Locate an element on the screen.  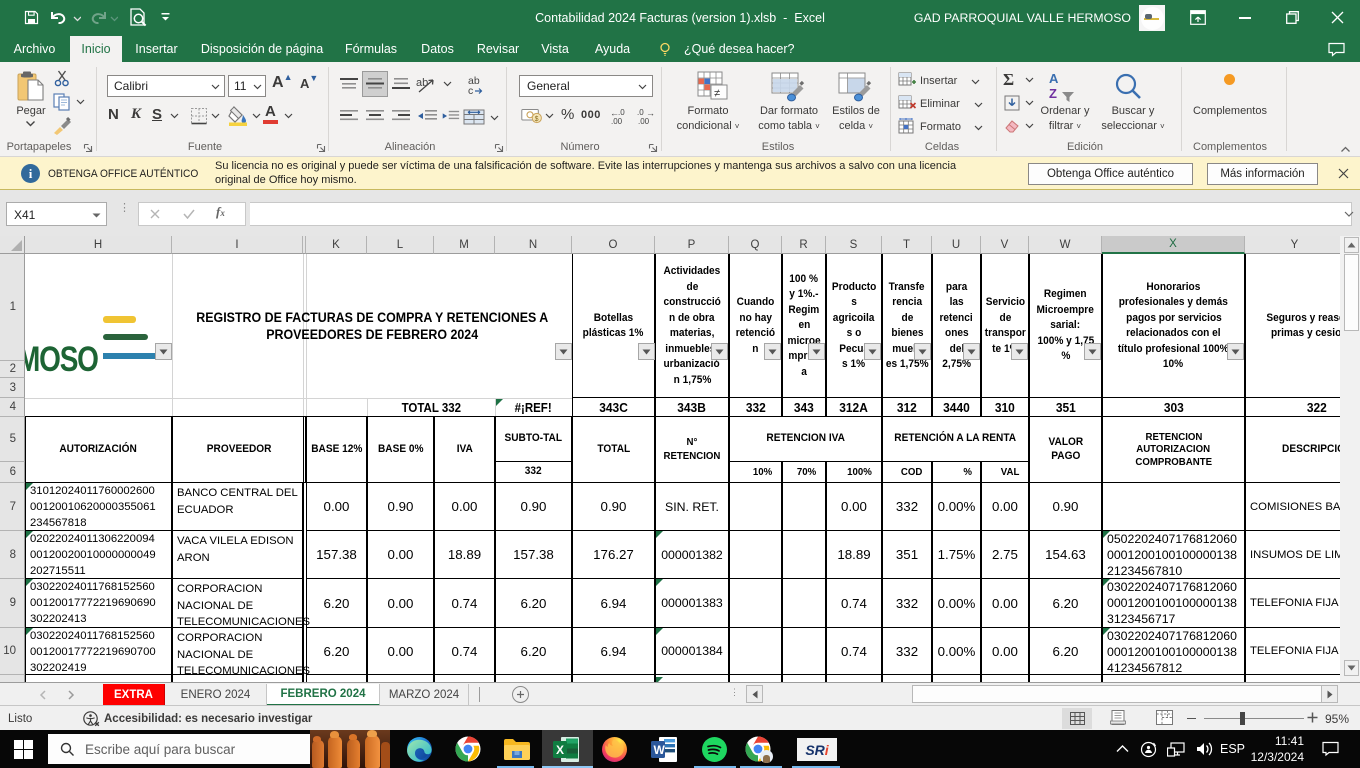
svg-text: ab is located at coordinates (422, 83).